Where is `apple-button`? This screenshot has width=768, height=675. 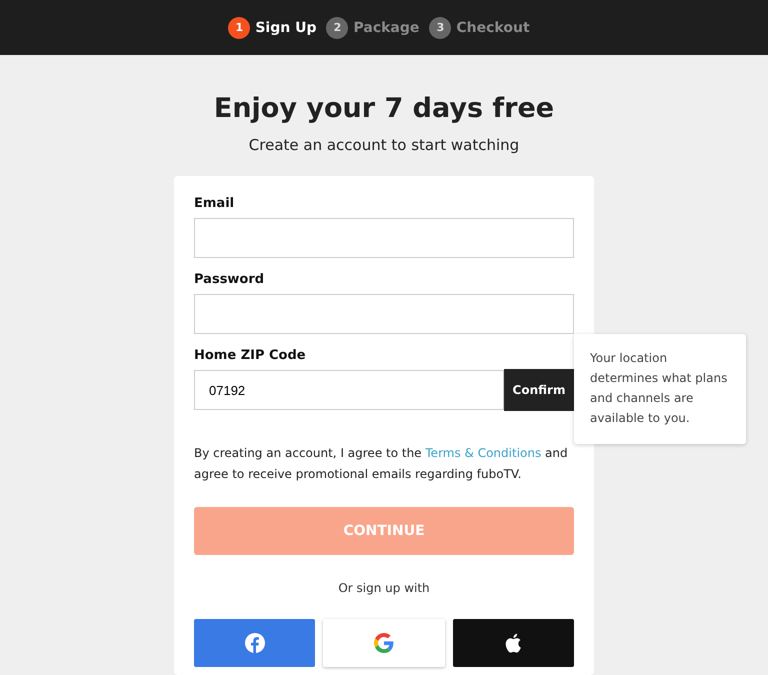 apple-button is located at coordinates (513, 643).